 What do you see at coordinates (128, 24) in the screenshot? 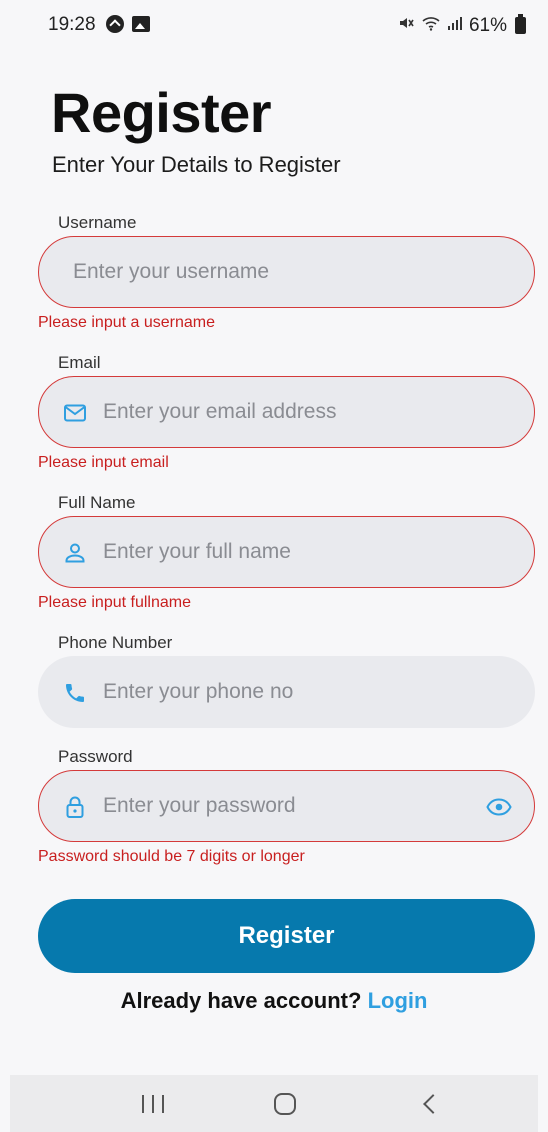
I see `status-left-icons` at bounding box center [128, 24].